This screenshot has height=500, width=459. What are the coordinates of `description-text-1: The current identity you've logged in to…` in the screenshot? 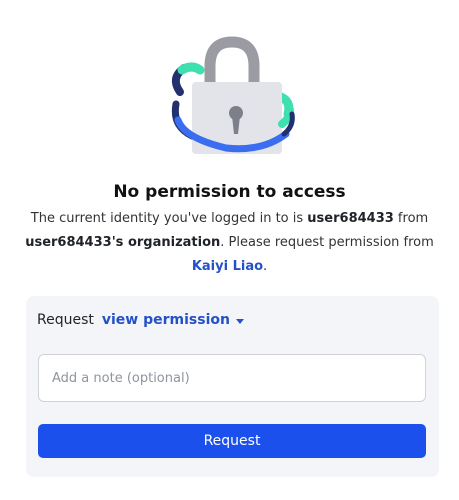 It's located at (169, 218).